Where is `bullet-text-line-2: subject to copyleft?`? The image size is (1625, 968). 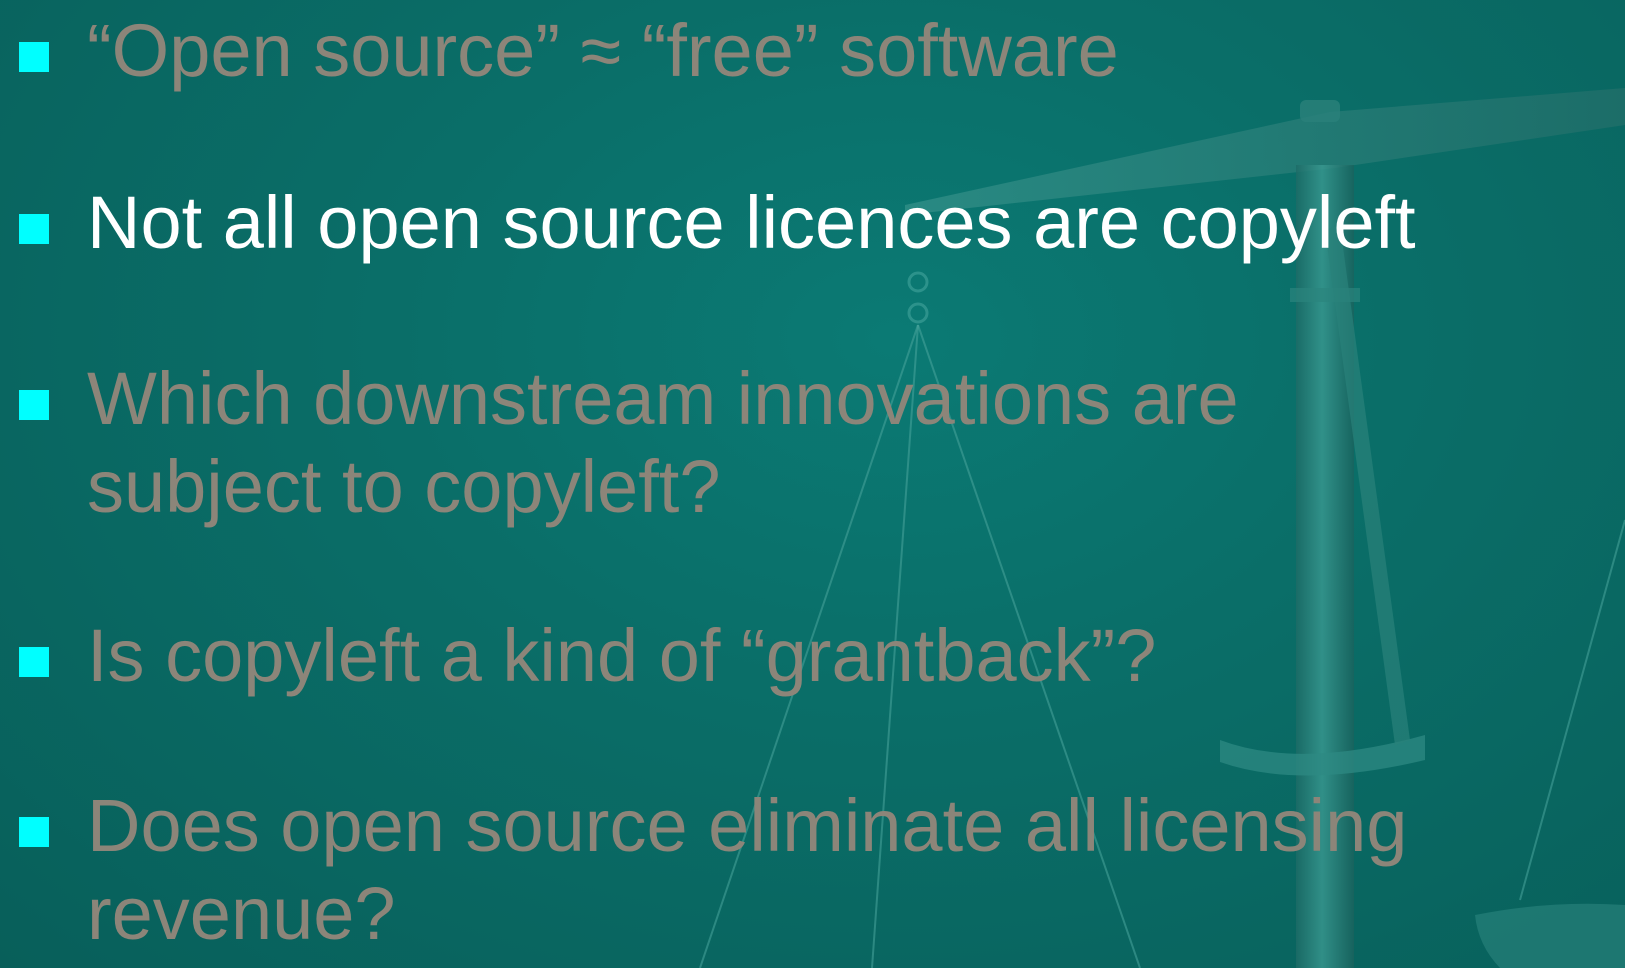 bullet-text-line-2: subject to copyleft? is located at coordinates (404, 486).